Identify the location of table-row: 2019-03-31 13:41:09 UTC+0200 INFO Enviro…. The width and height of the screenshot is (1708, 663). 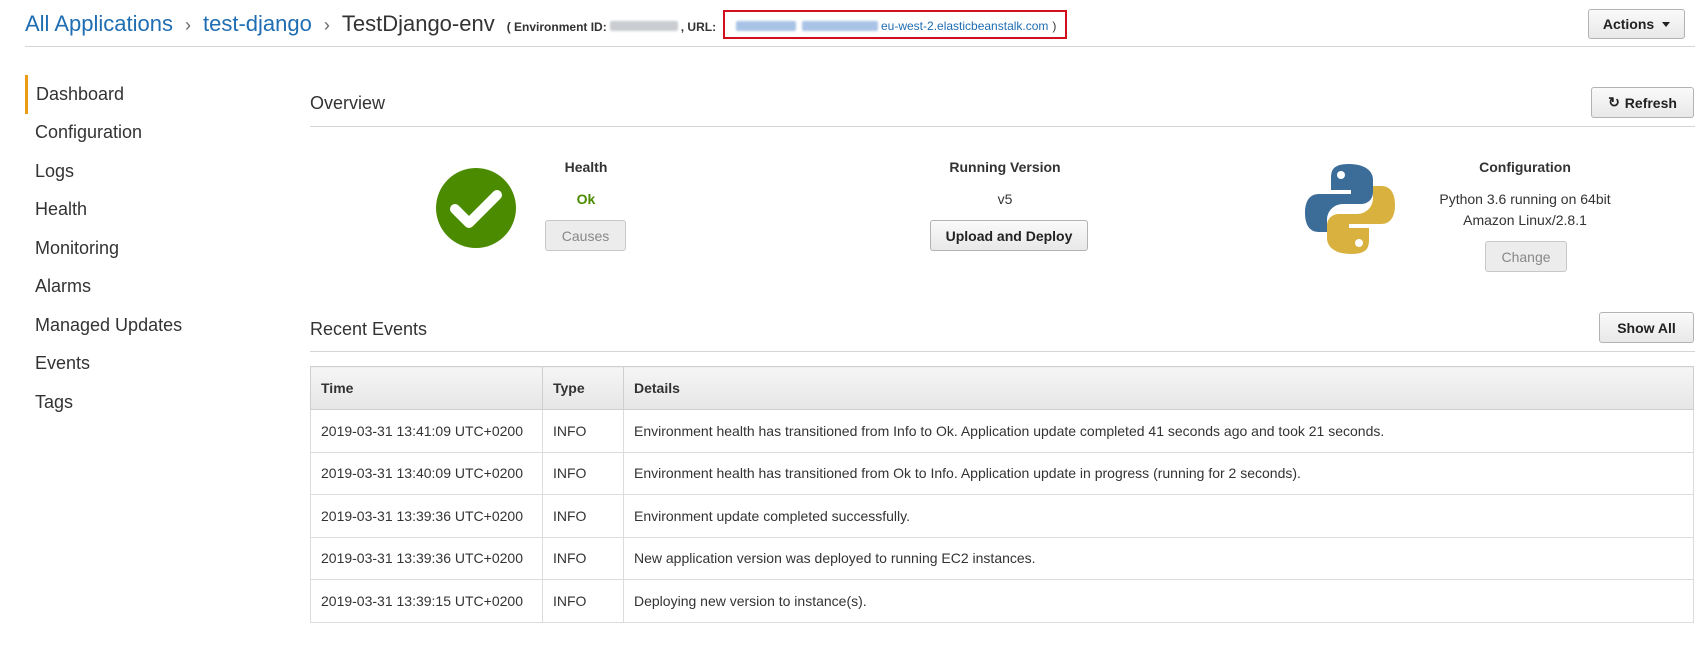
(1002, 431).